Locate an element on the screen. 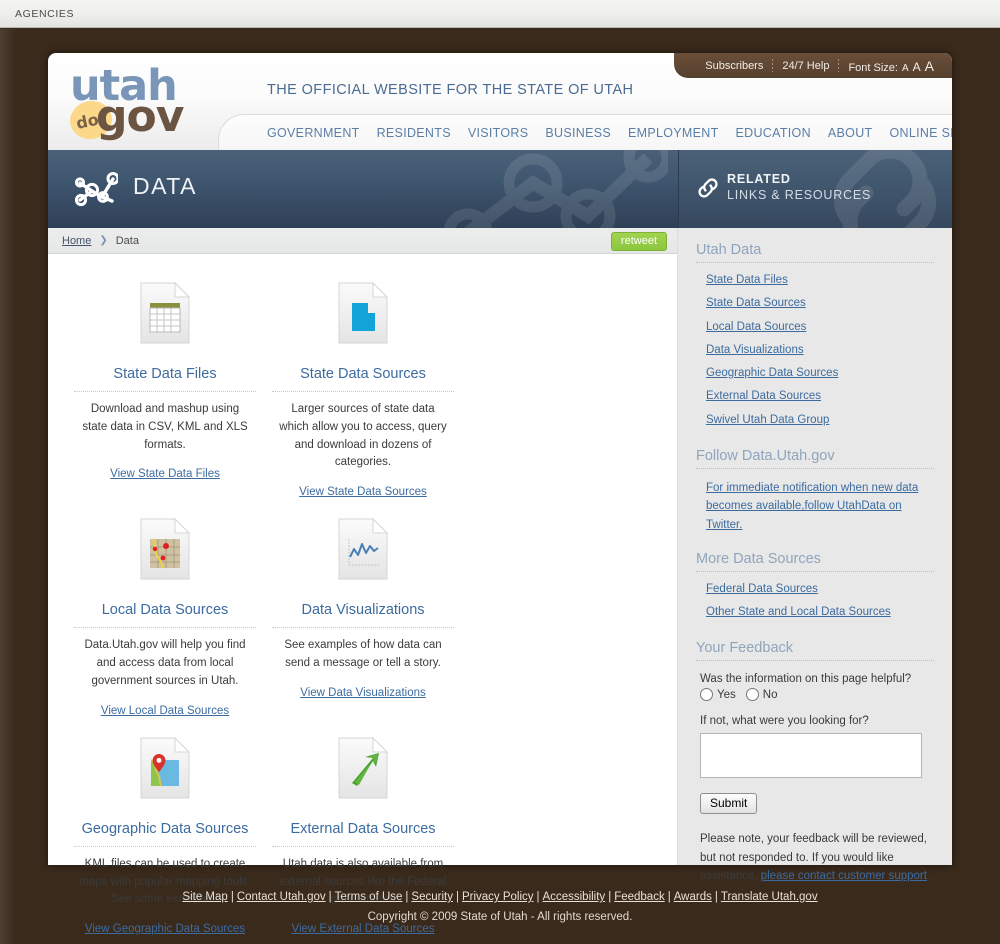 This screenshot has width=1000, height=944. nav-item-business: BUSINESS is located at coordinates (578, 133).